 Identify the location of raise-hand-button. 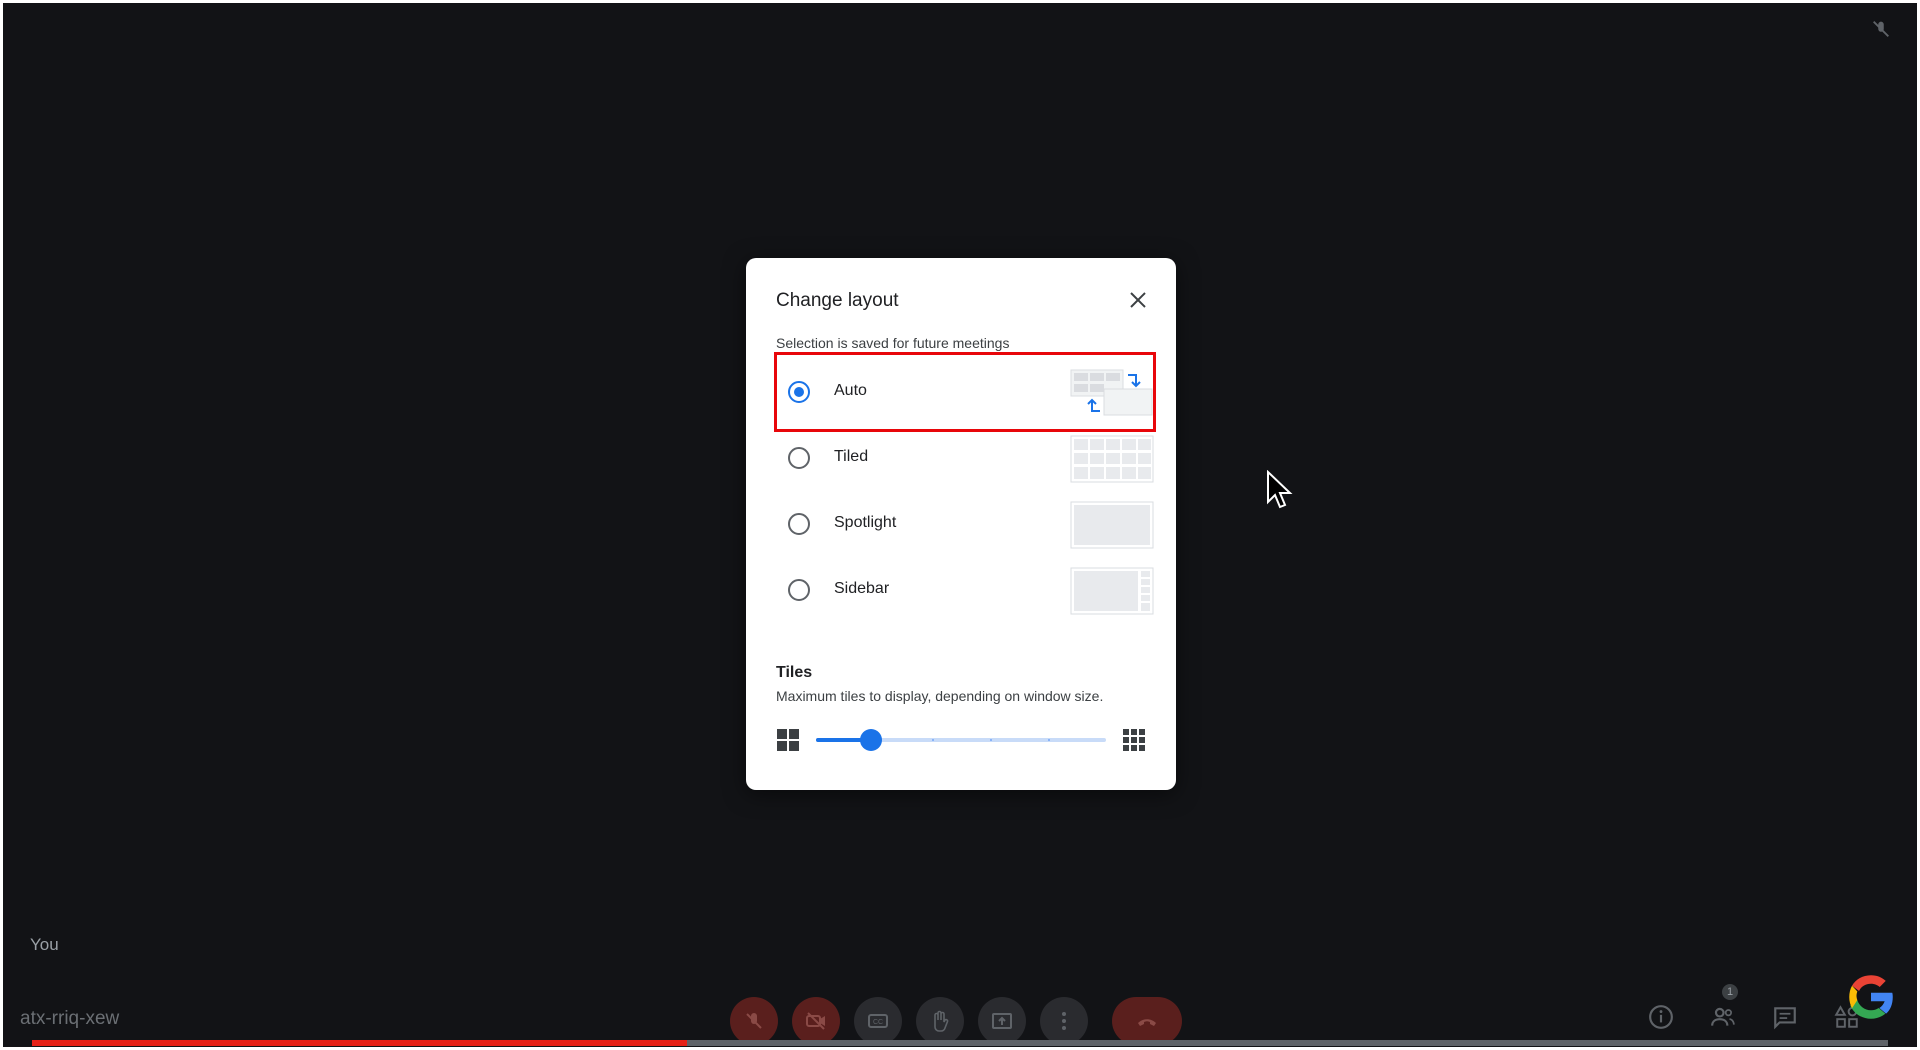
(940, 1021).